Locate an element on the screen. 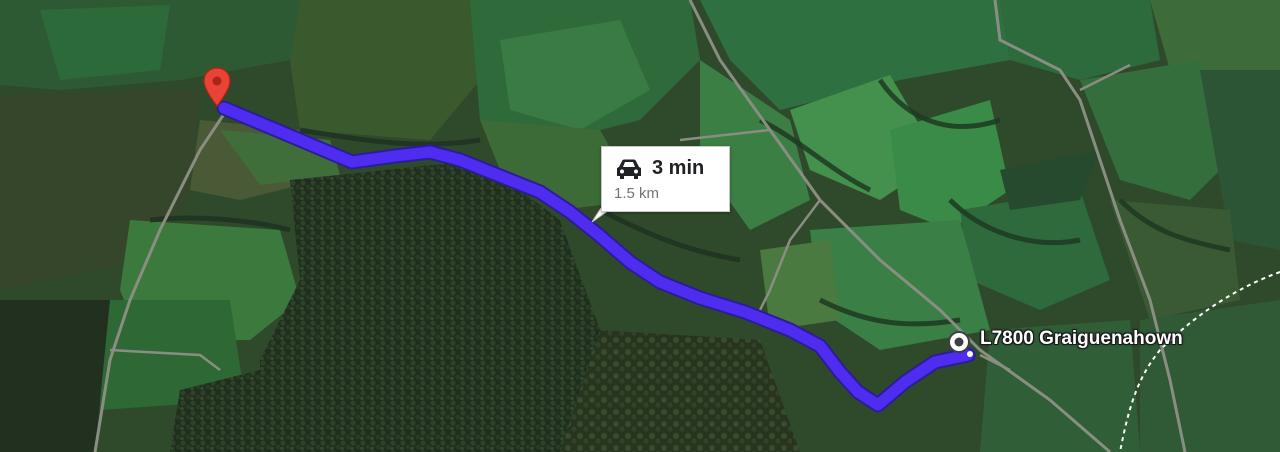  place-marker-icon is located at coordinates (959, 342).